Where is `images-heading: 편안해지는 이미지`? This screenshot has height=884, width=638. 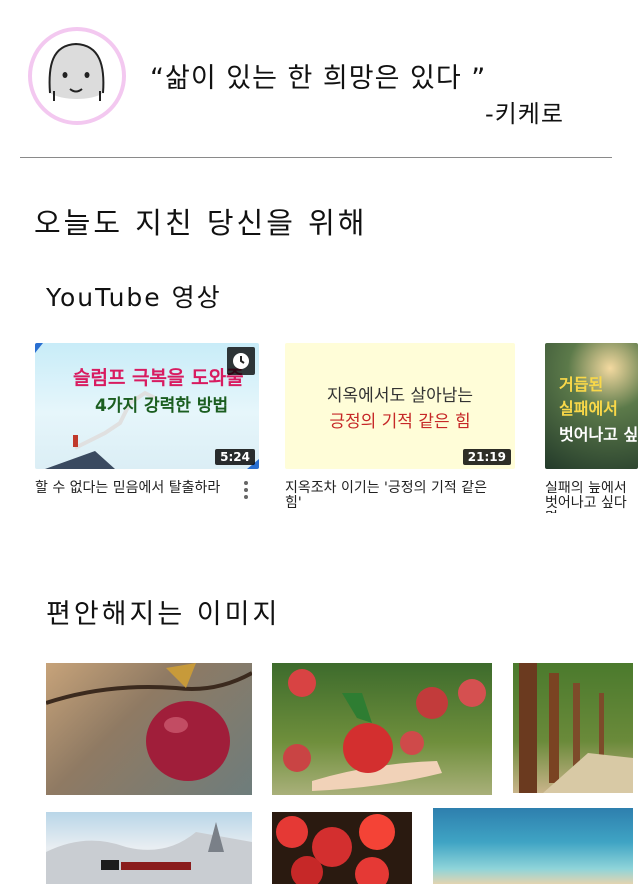 images-heading: 편안해지는 이미지 is located at coordinates (163, 614).